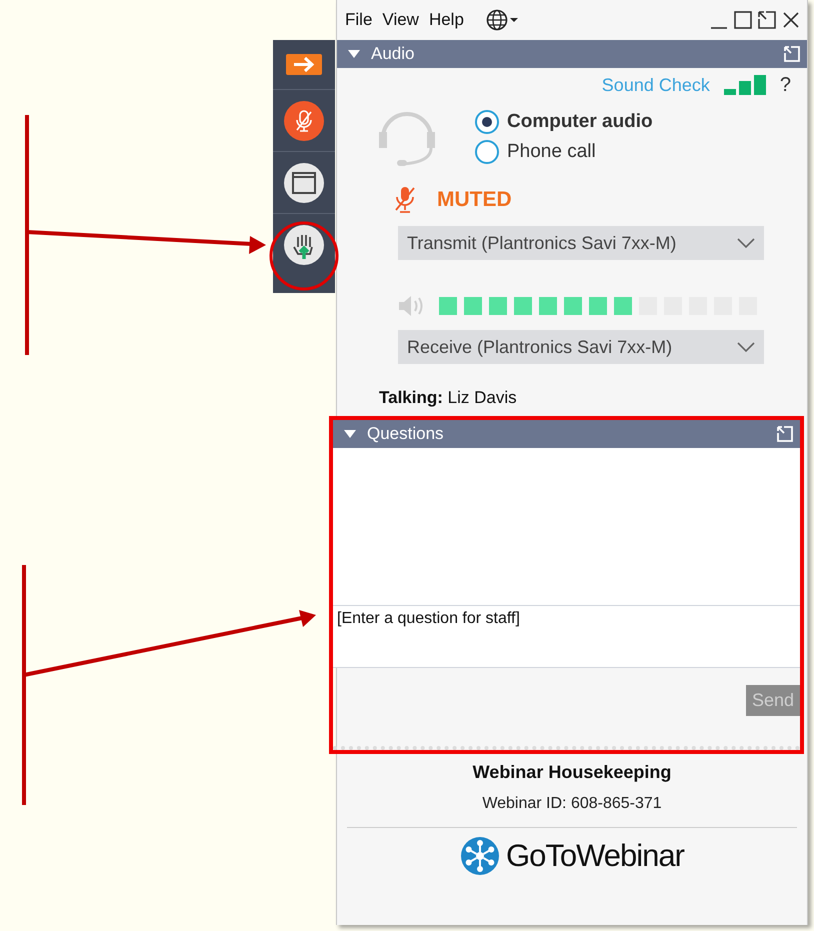 This screenshot has width=814, height=931. What do you see at coordinates (791, 20) in the screenshot?
I see `close-icon` at bounding box center [791, 20].